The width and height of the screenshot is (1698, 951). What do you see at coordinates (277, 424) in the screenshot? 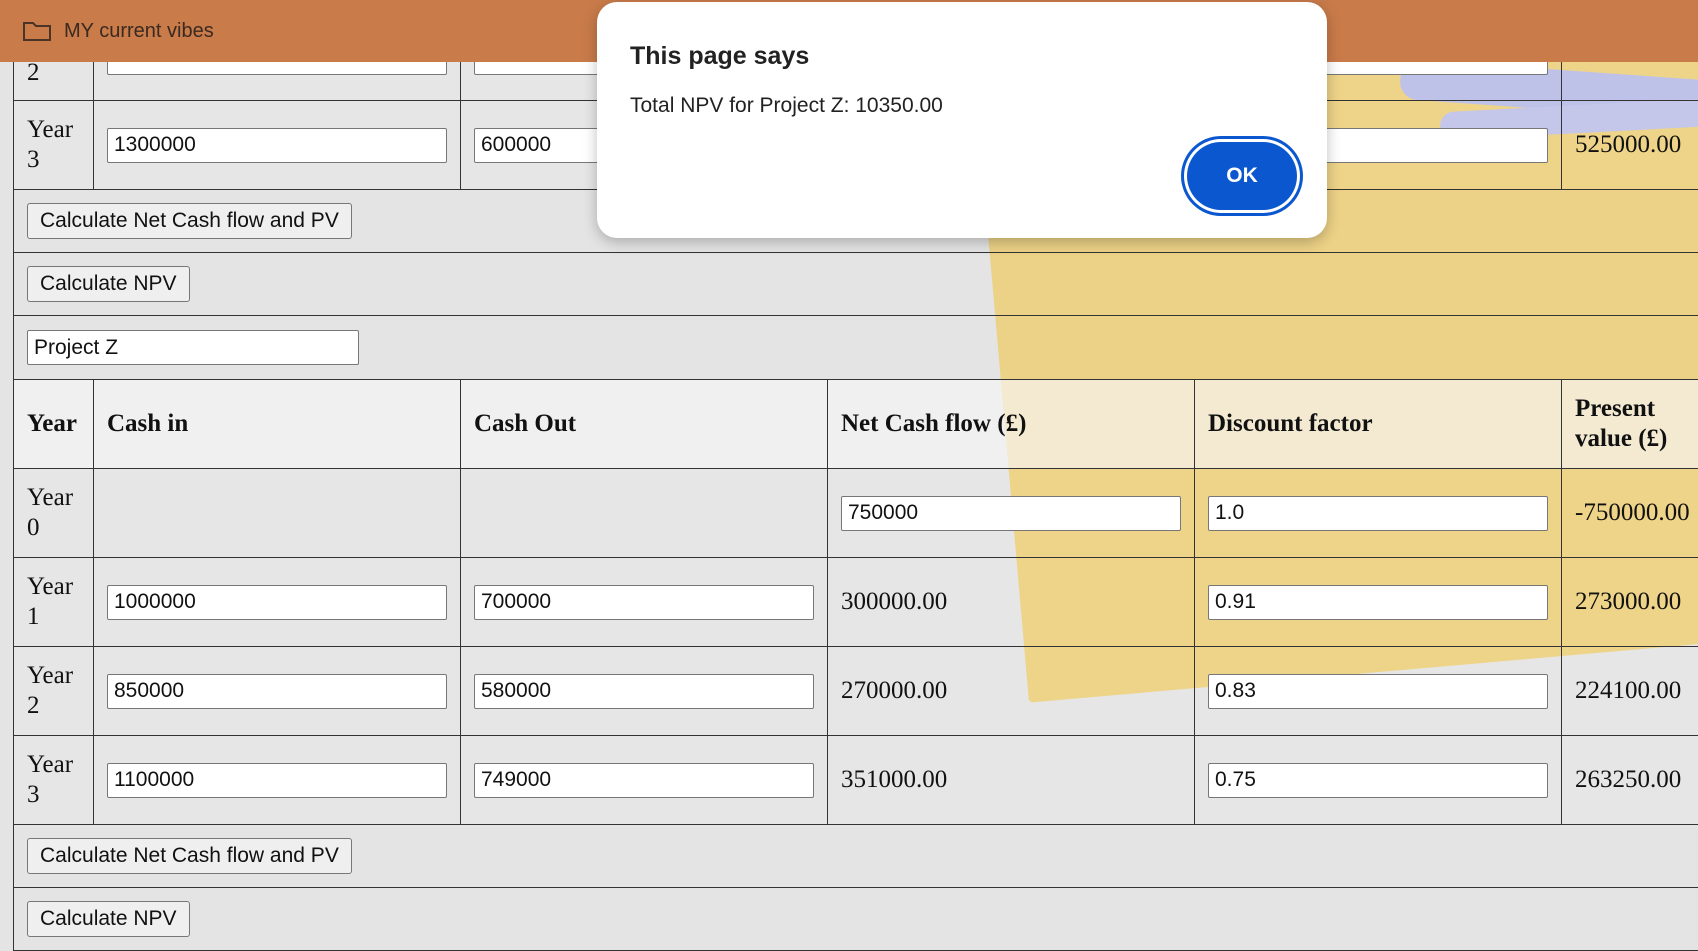
I see `col-header-cash-in: Cash in` at bounding box center [277, 424].